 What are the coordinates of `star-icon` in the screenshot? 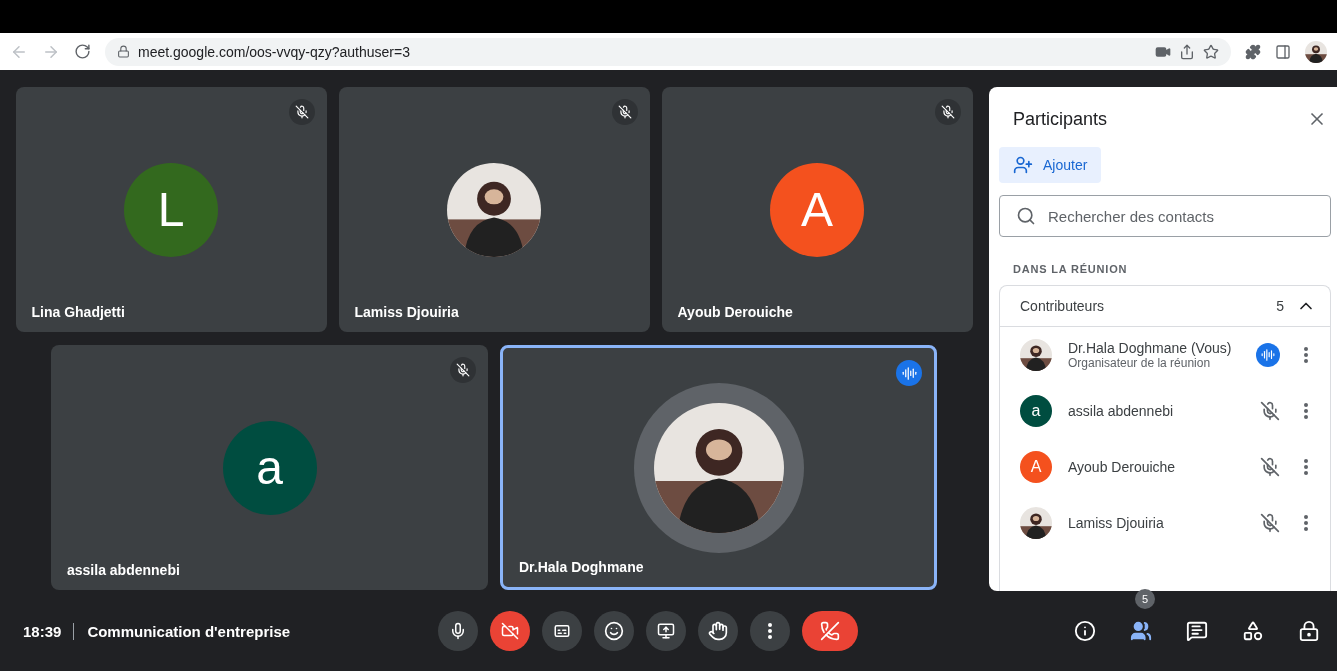 It's located at (1211, 51).